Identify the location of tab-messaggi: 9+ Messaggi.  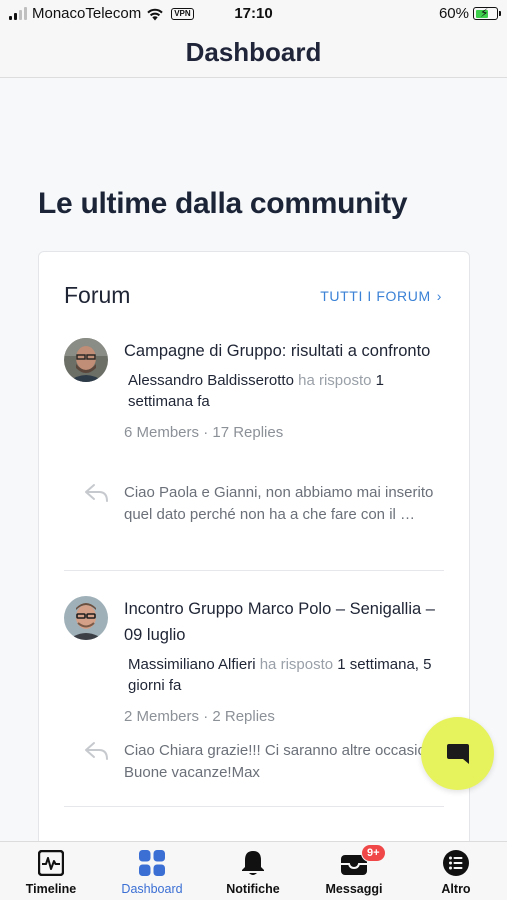
(354, 870).